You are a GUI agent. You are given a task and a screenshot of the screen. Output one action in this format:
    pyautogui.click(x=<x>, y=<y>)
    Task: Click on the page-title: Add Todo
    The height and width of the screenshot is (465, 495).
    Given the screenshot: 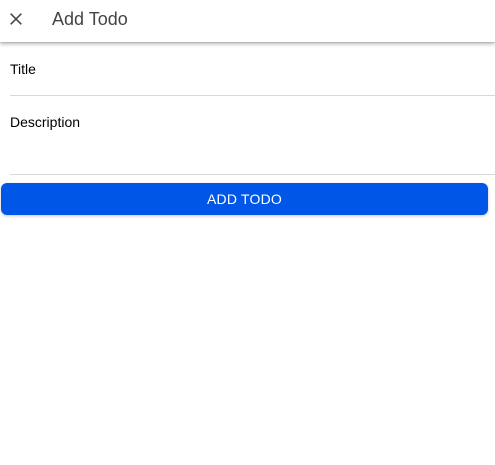 What is the action you would take?
    pyautogui.click(x=90, y=19)
    